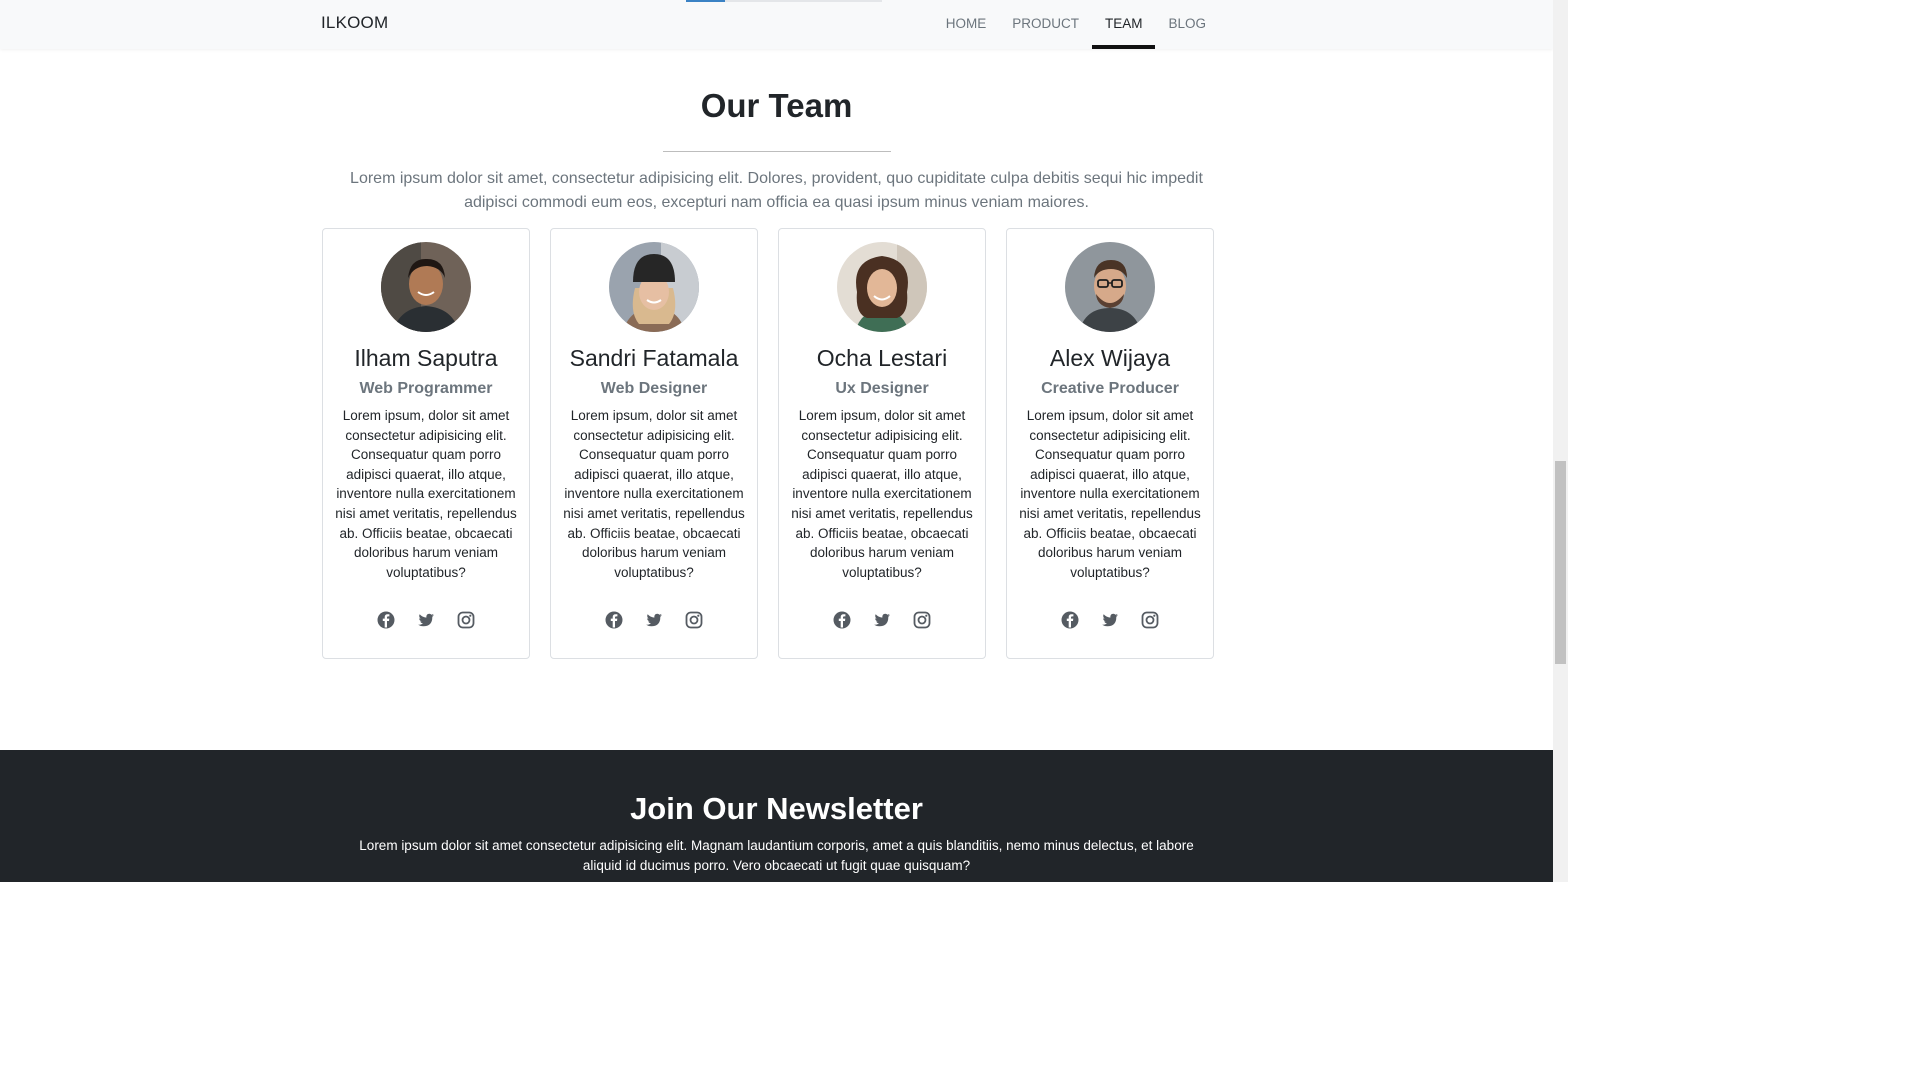 Image resolution: width=1920 pixels, height=1080 pixels. Describe the element at coordinates (1123, 24) in the screenshot. I see `nav-link-team: TEAM` at that location.